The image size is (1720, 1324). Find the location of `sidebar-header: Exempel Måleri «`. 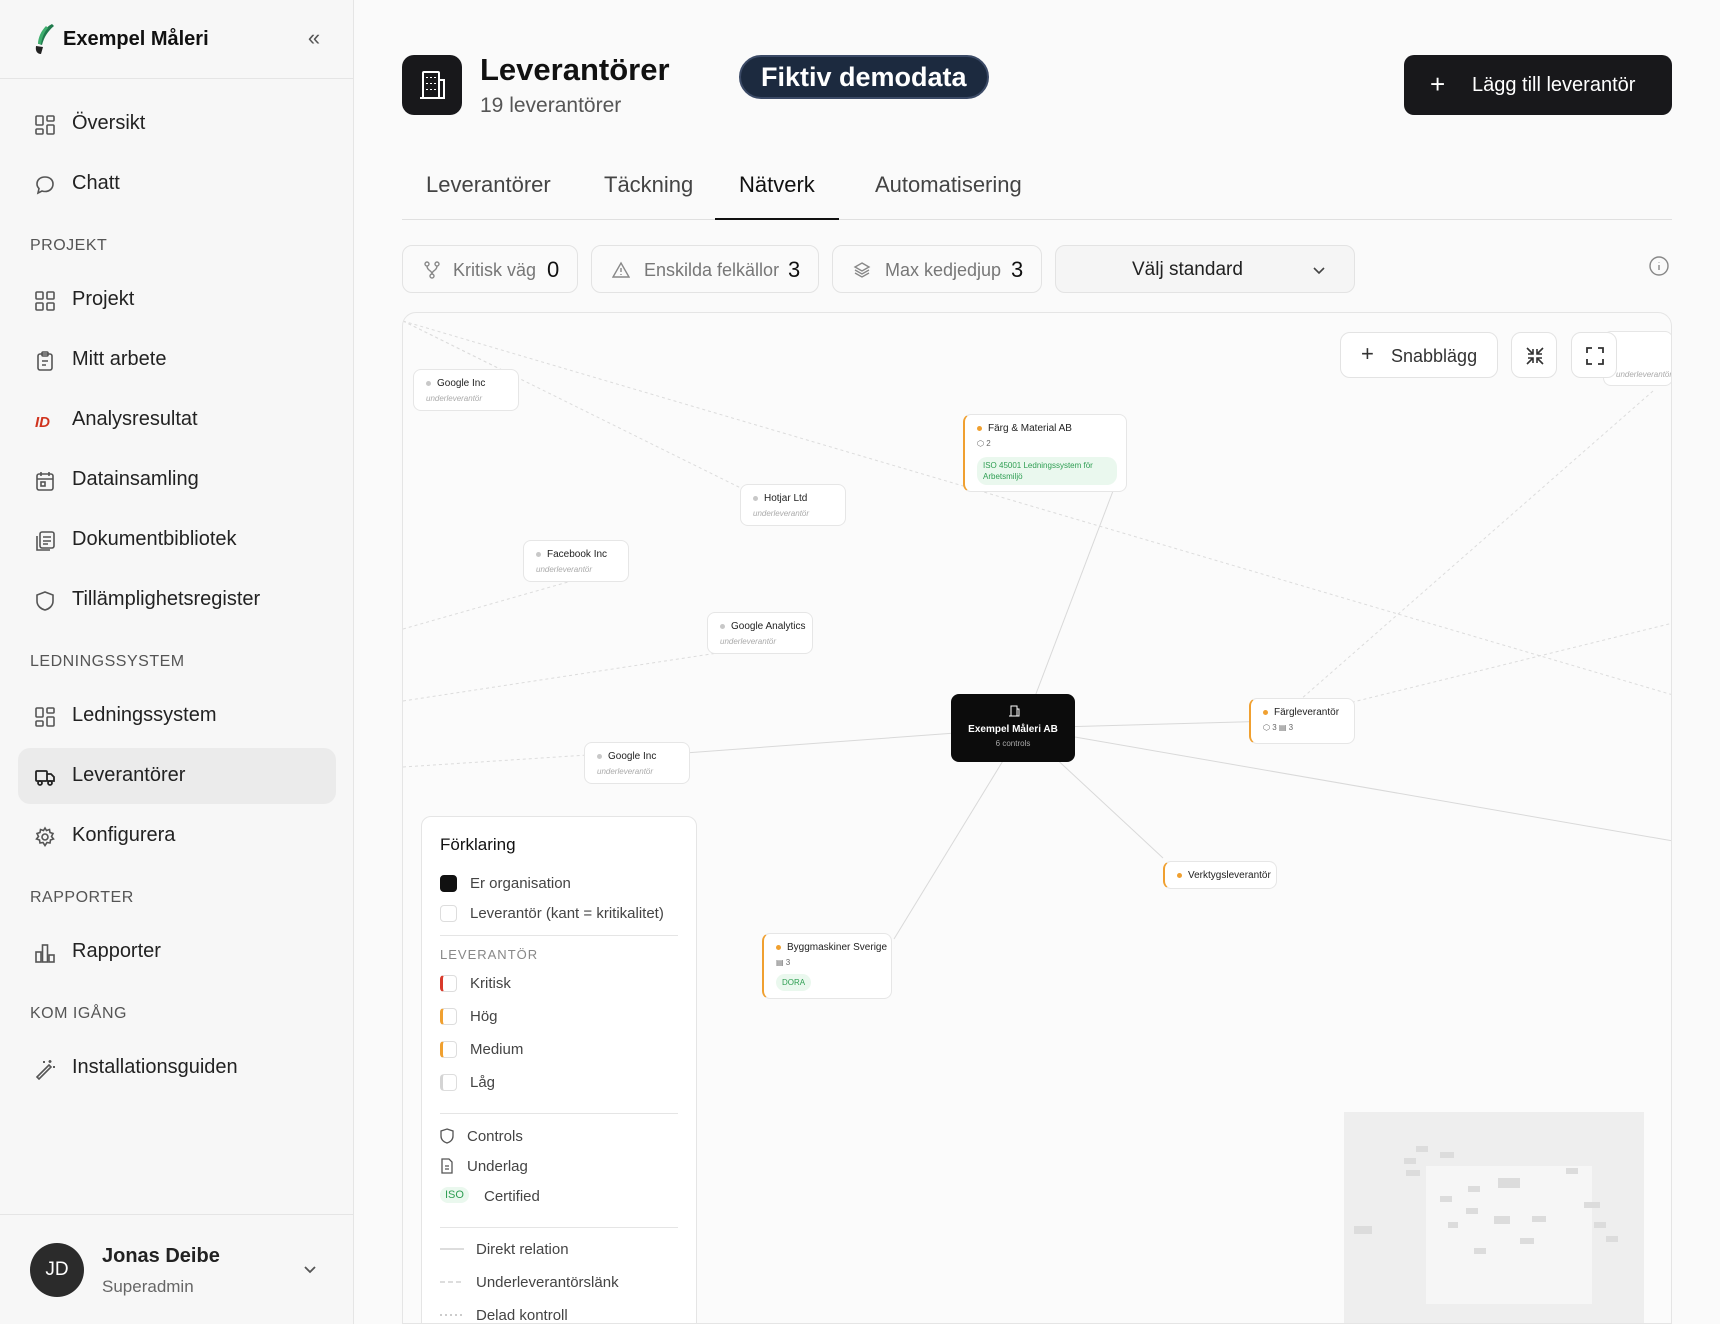

sidebar-header: Exempel Måleri « is located at coordinates (176, 39).